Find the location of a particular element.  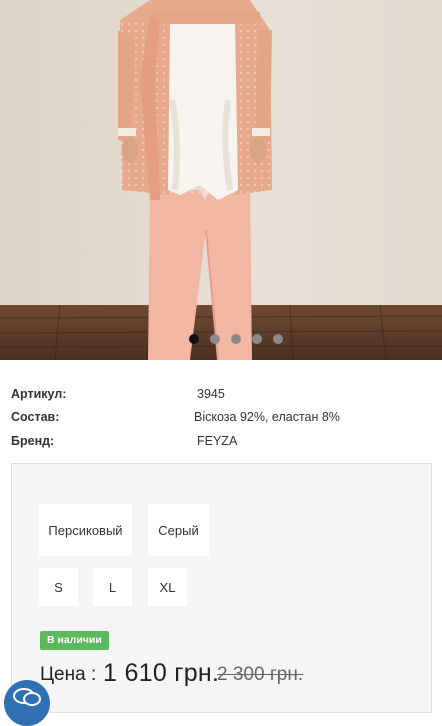

attribute-value: Віскоза 92%, еластан 8% is located at coordinates (267, 417).